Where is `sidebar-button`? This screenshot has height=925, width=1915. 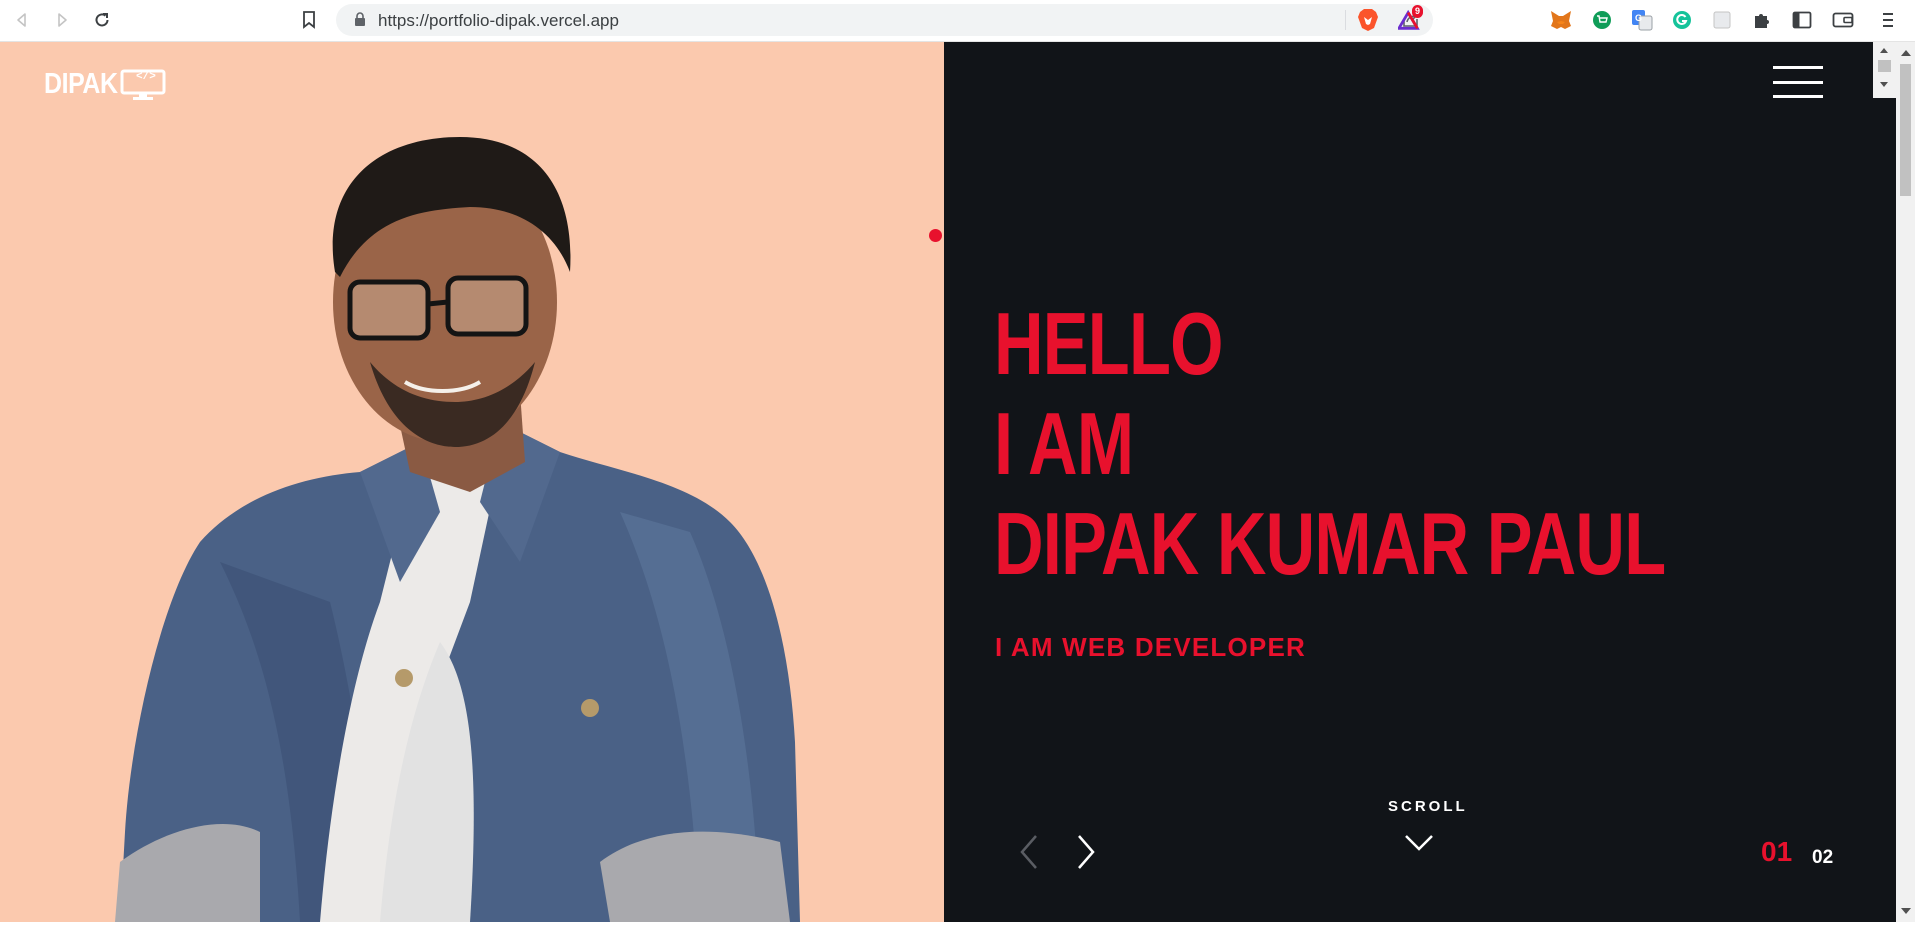
sidebar-button is located at coordinates (1802, 20).